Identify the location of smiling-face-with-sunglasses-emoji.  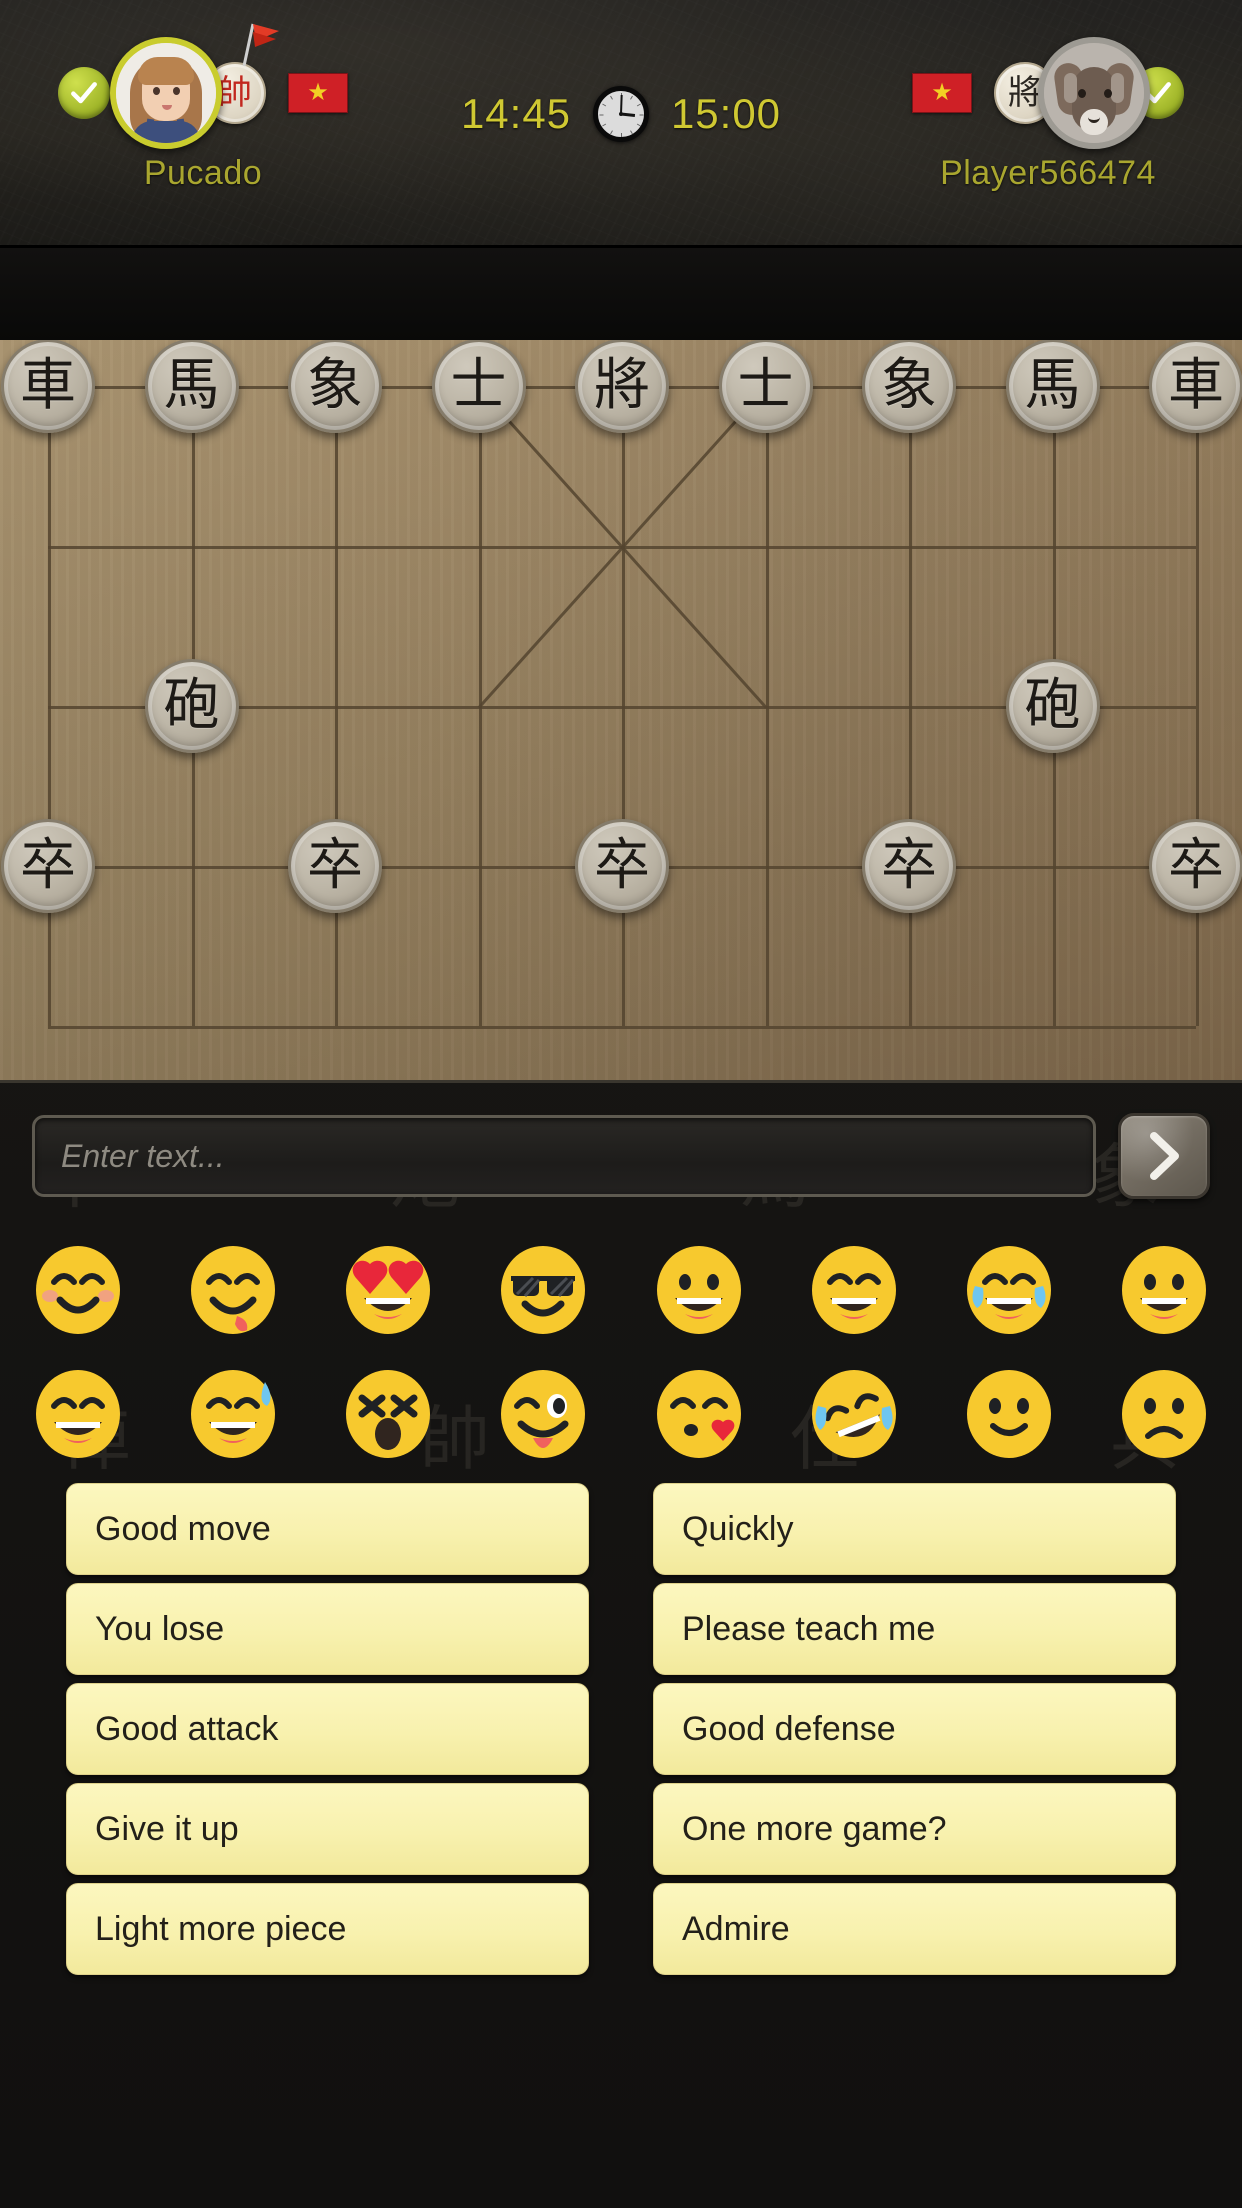
(543, 1290).